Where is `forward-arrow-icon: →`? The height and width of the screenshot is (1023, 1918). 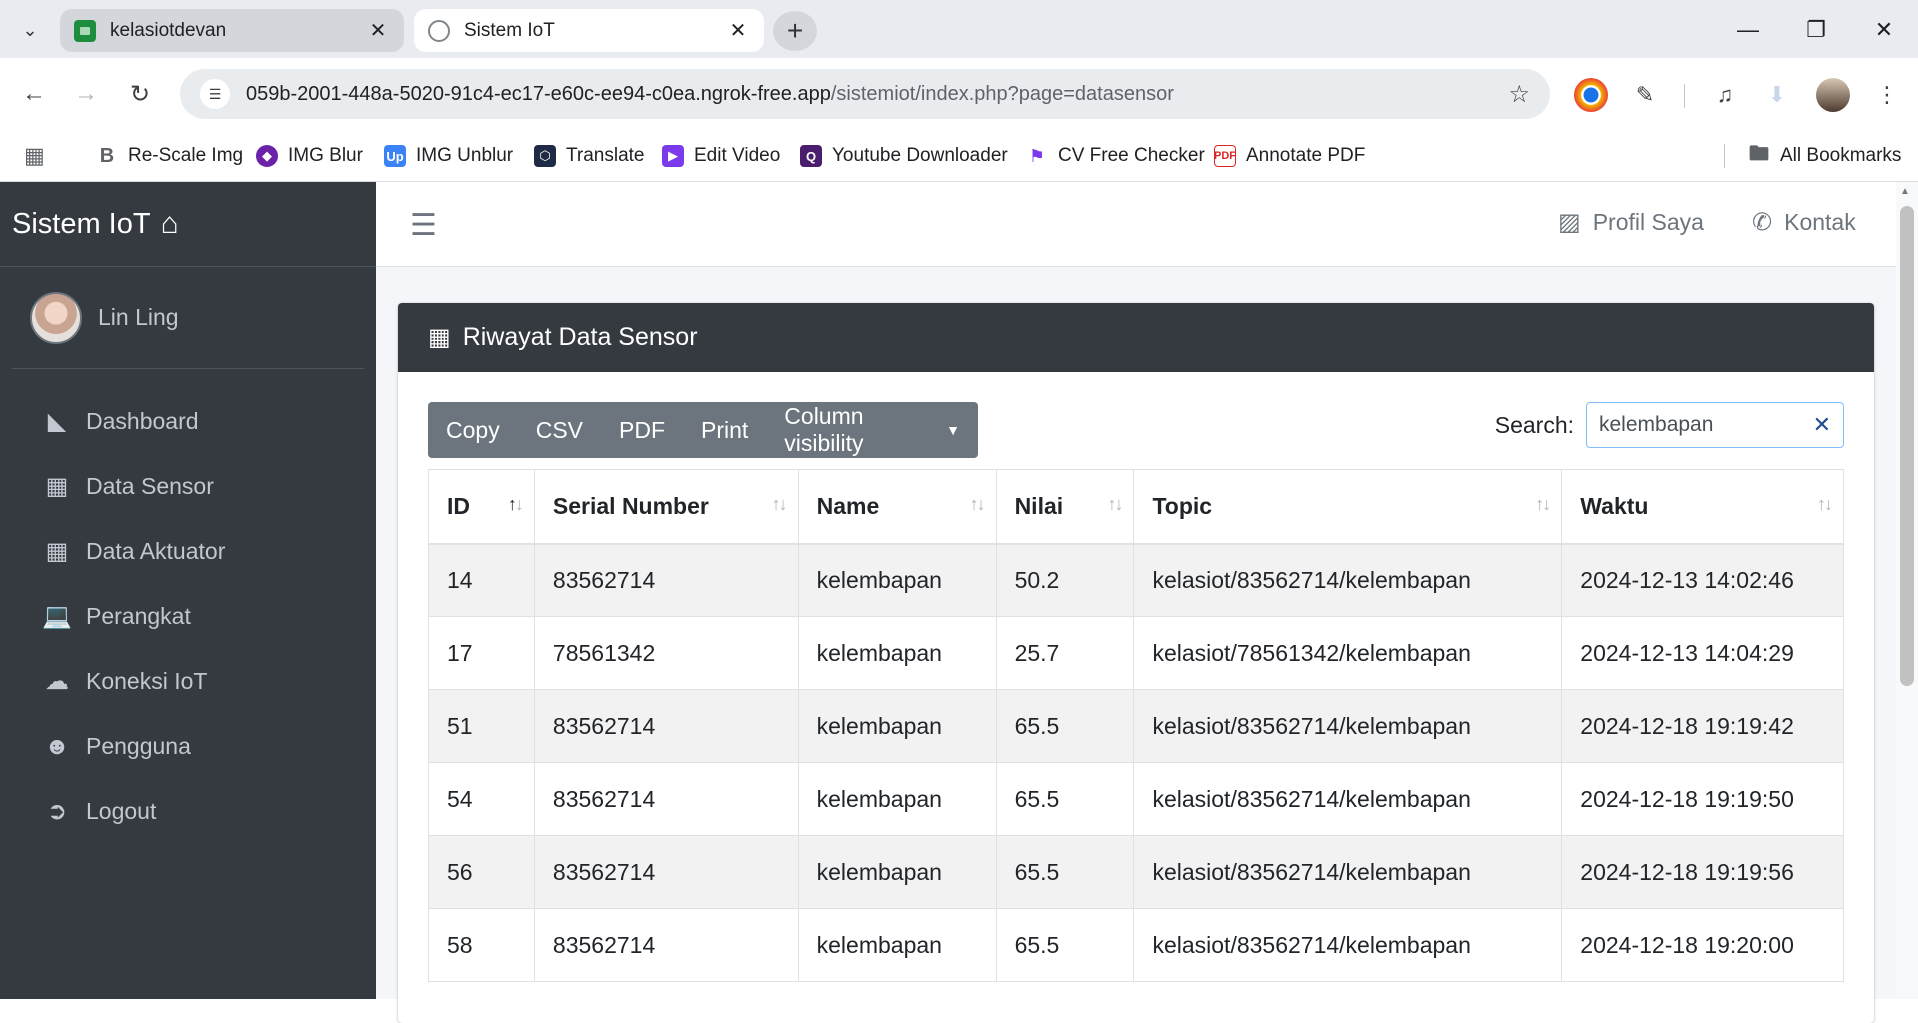
forward-arrow-icon: → is located at coordinates (86, 94).